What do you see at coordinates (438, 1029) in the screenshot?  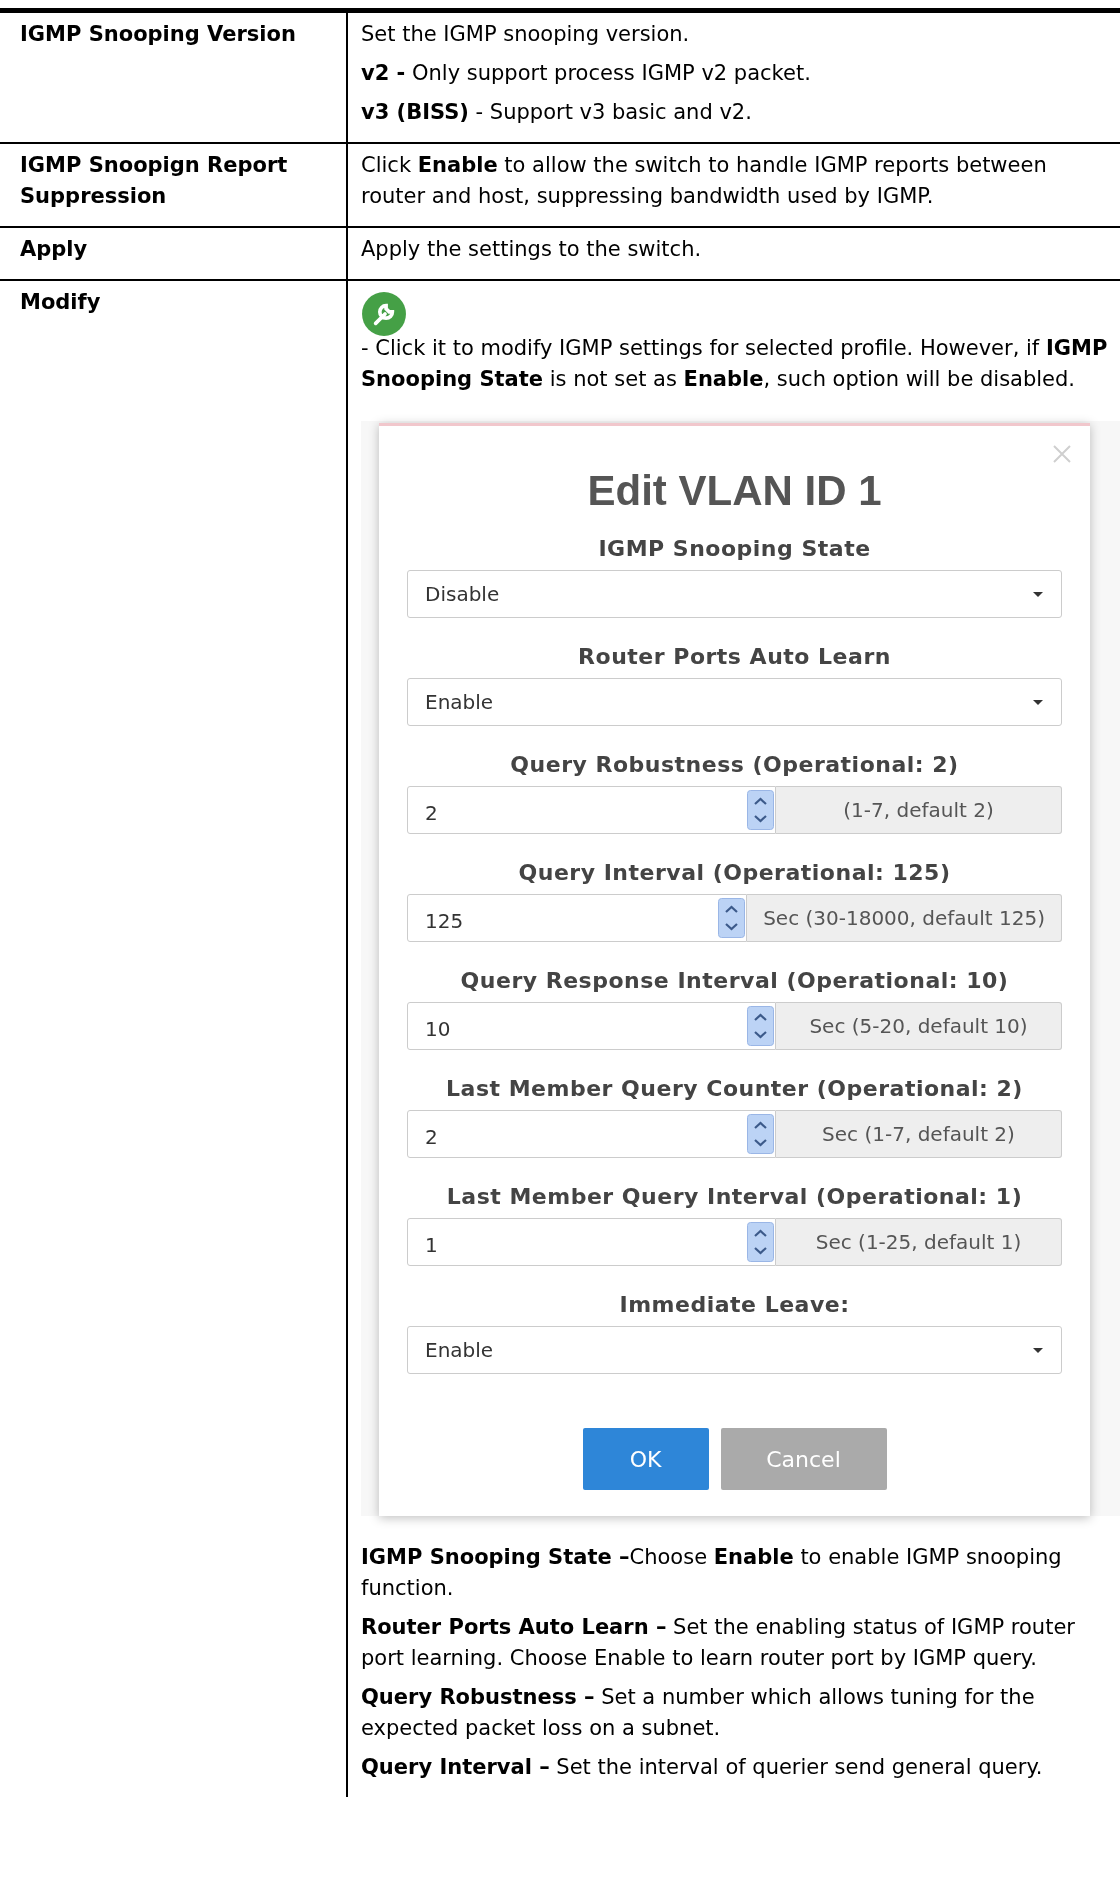 I see `input-value: 10` at bounding box center [438, 1029].